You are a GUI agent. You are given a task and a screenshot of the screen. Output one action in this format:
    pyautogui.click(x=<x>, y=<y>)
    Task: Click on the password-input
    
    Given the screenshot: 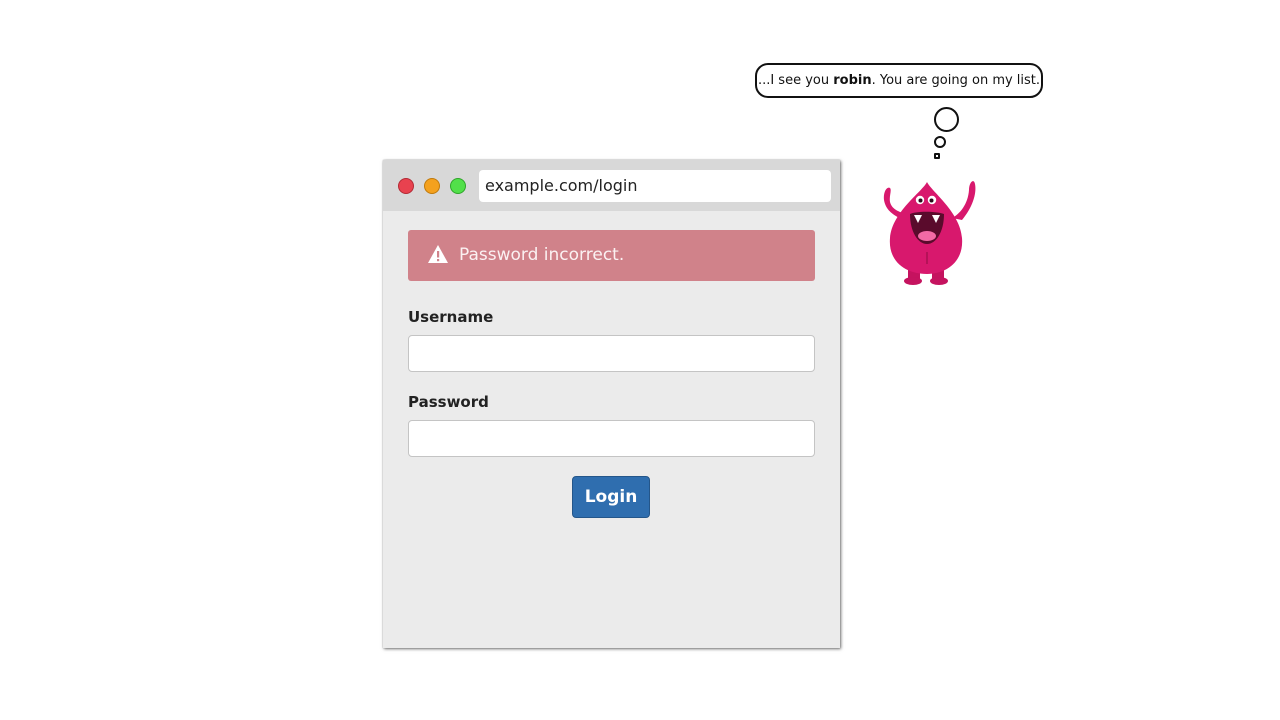 What is the action you would take?
    pyautogui.click(x=611, y=438)
    